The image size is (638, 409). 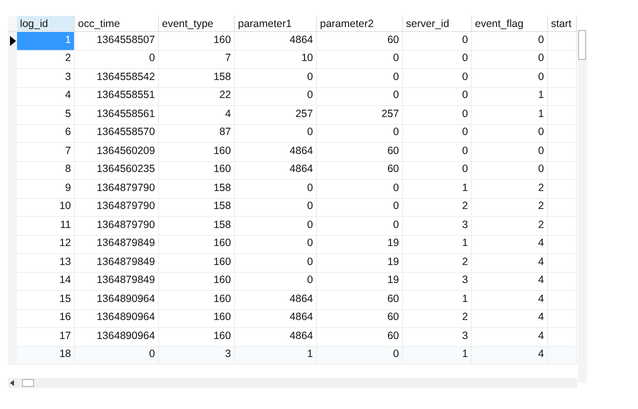 I want to click on row-header, so click(x=12, y=41).